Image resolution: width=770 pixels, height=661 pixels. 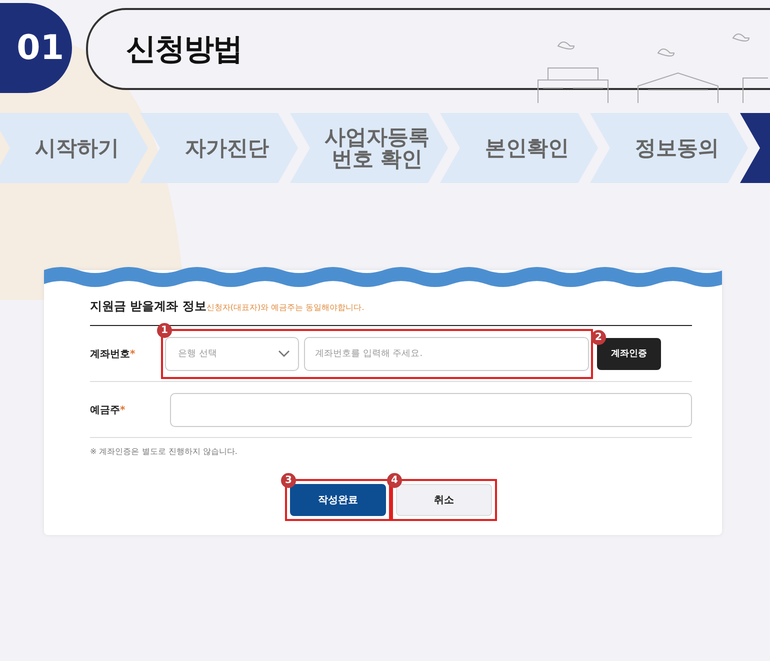 I want to click on field-label: 계좌번호*, so click(x=113, y=354).